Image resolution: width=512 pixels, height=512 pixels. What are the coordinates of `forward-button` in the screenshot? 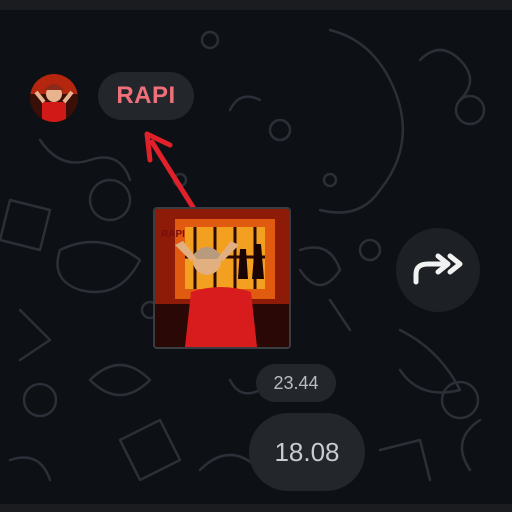 It's located at (438, 270).